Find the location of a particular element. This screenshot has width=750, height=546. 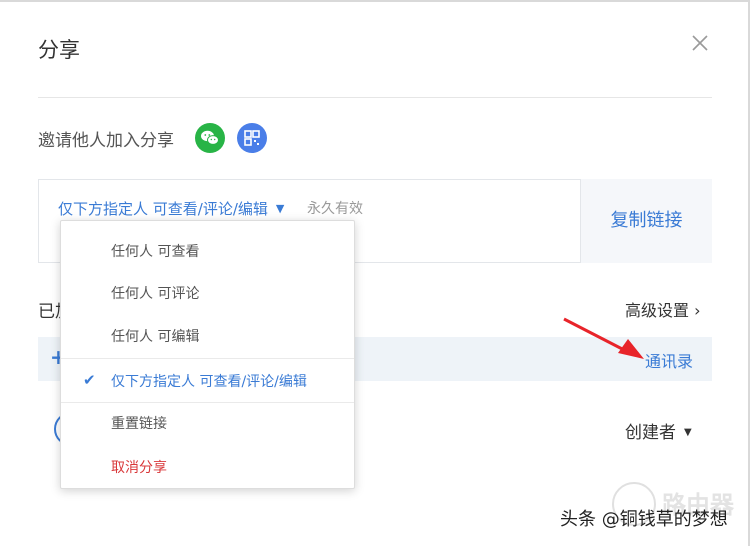

dialog-title: 分享 is located at coordinates (59, 50).